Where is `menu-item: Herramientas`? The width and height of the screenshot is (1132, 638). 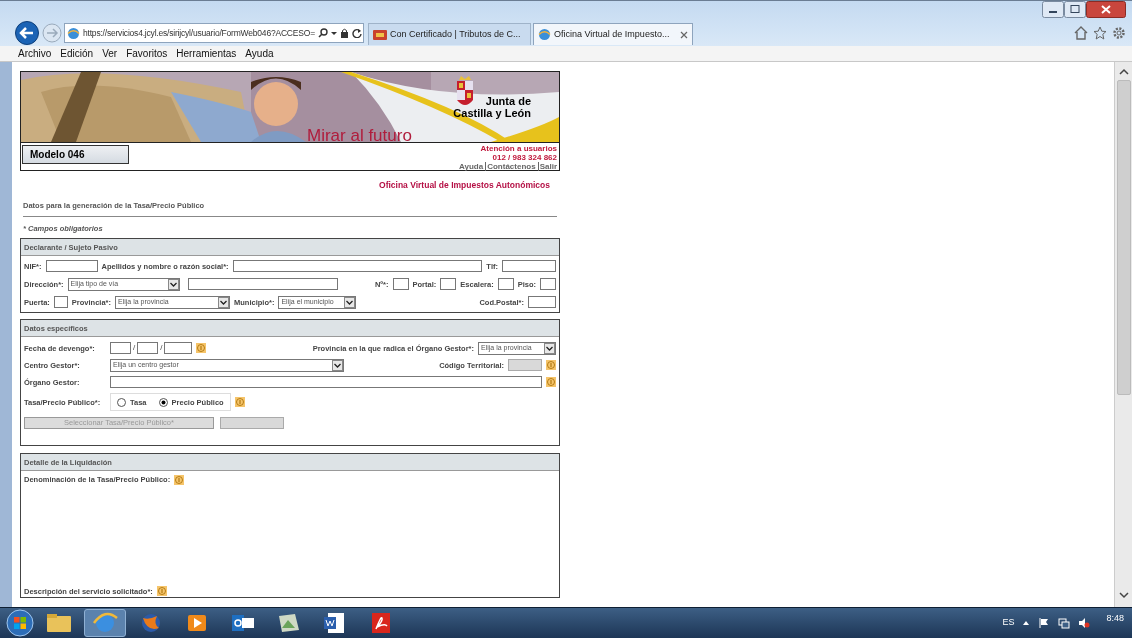 menu-item: Herramientas is located at coordinates (206, 53).